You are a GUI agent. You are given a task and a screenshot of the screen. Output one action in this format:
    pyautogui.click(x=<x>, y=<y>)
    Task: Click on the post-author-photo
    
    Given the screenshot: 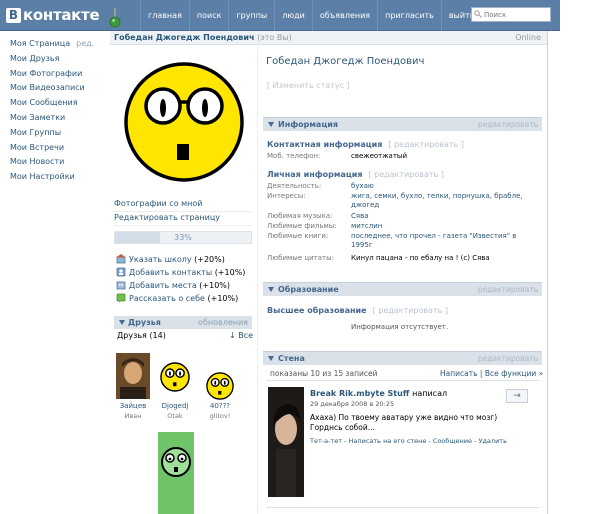 What is the action you would take?
    pyautogui.click(x=286, y=442)
    